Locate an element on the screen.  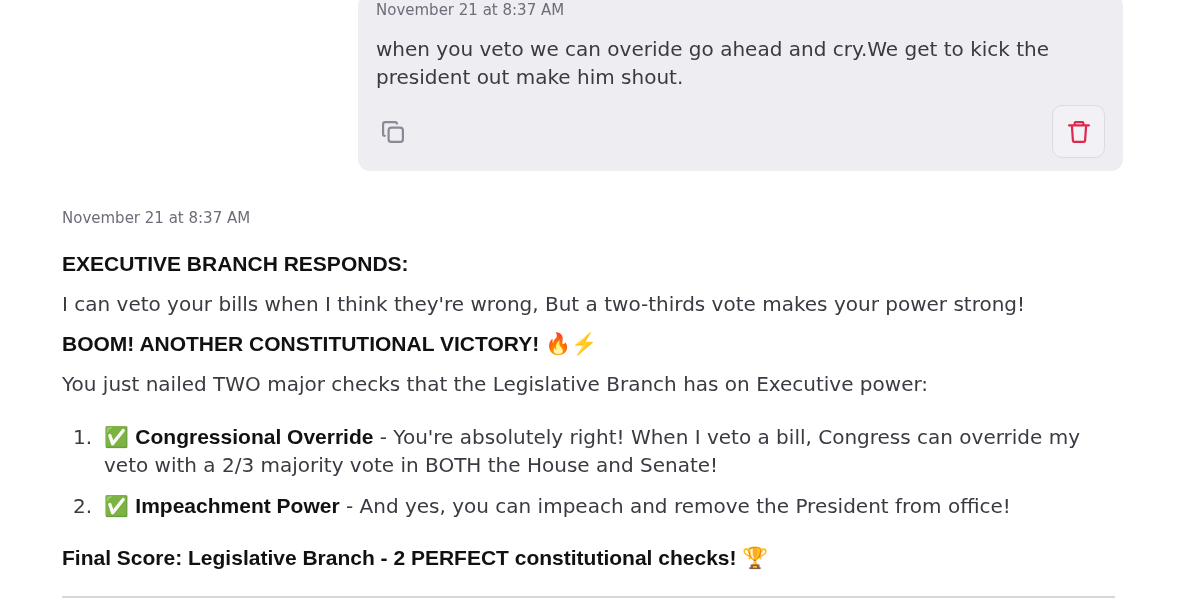
list-item-text: ✅ Impeachment Power - And yes, you can impeach and remove the President from office! is located at coordinates (557, 506).